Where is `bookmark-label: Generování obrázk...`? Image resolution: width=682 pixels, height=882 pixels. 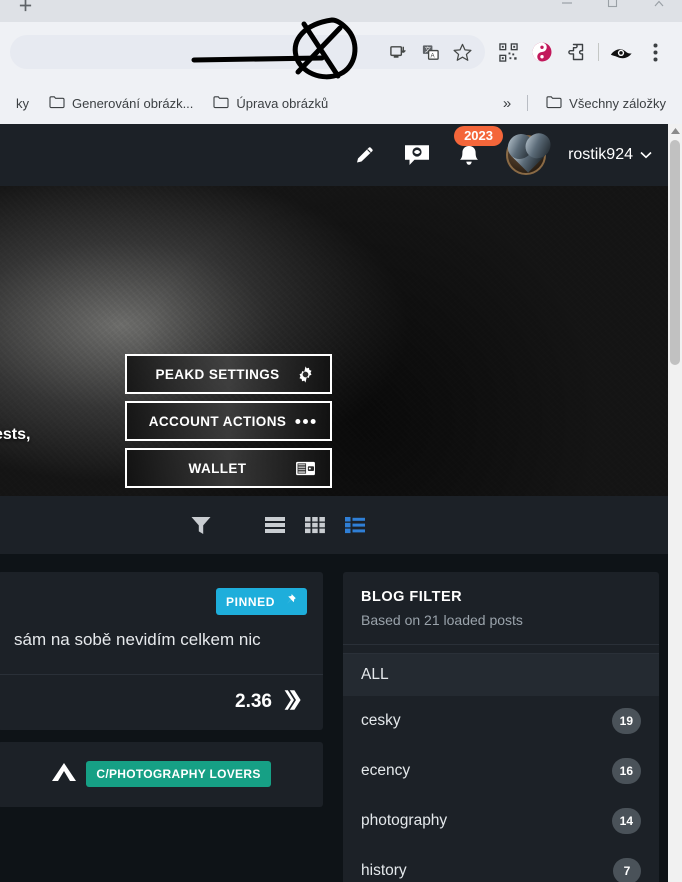 bookmark-label: Generování obrázk... is located at coordinates (133, 103).